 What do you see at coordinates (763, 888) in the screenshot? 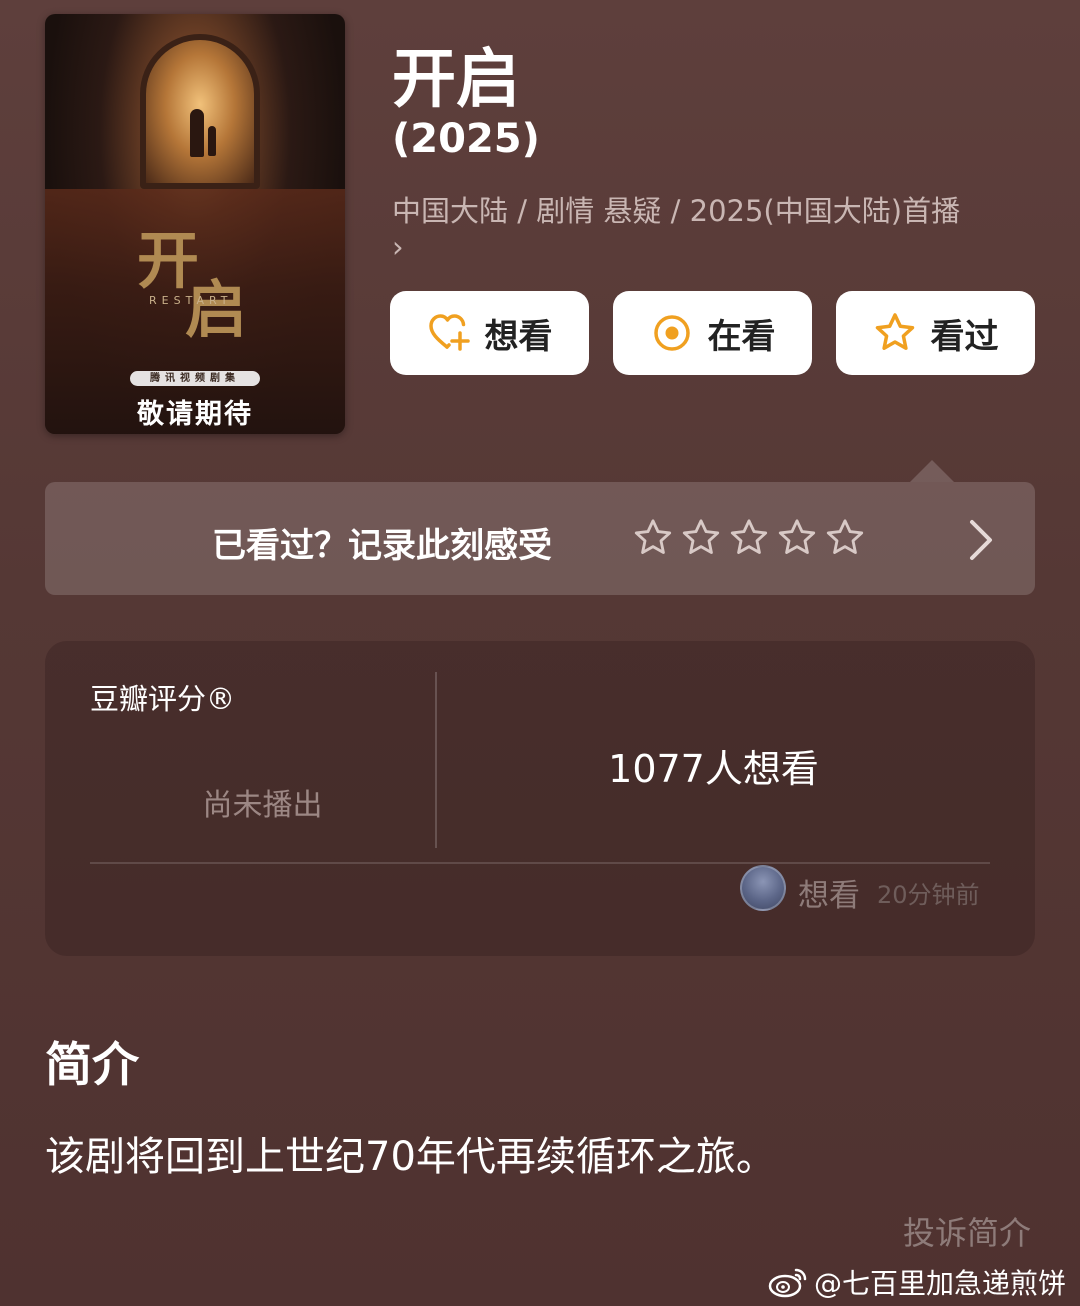
I see `avatar` at bounding box center [763, 888].